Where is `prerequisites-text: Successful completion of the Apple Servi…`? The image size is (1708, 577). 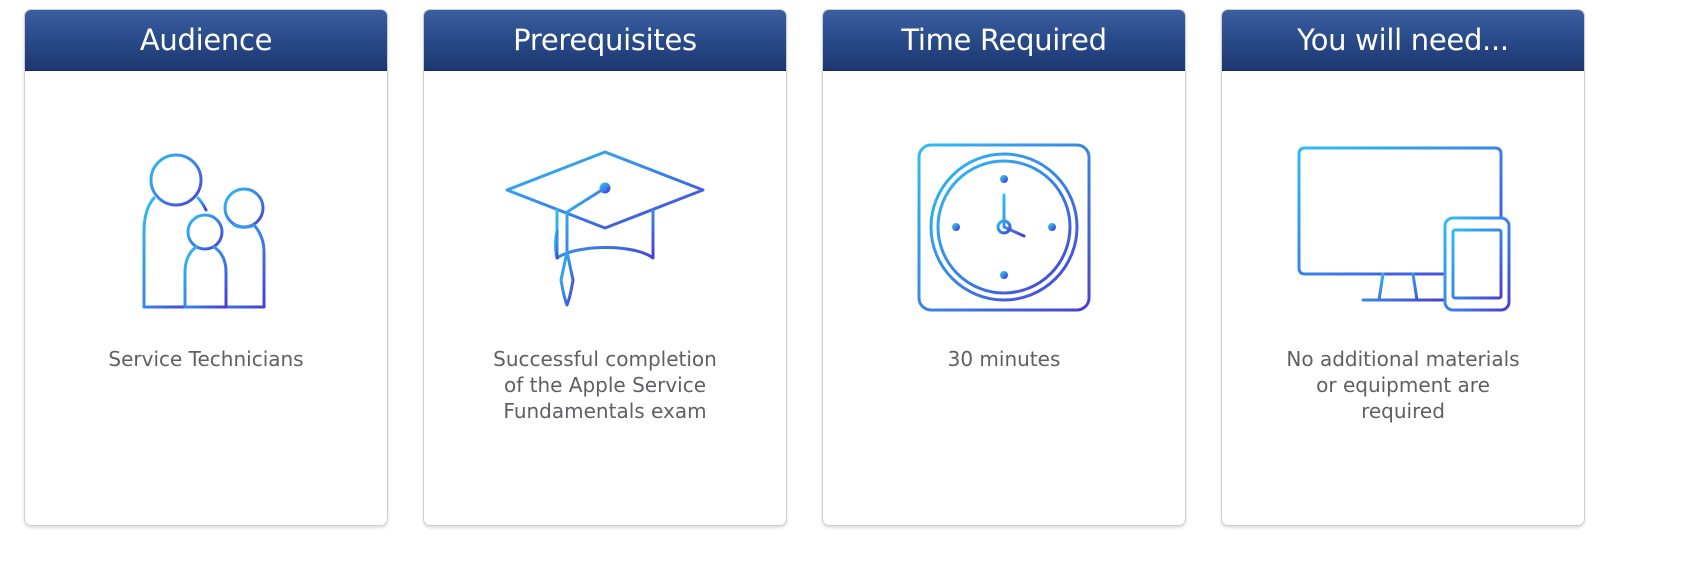
prerequisites-text: Successful completion of the Apple Servi… is located at coordinates (605, 385).